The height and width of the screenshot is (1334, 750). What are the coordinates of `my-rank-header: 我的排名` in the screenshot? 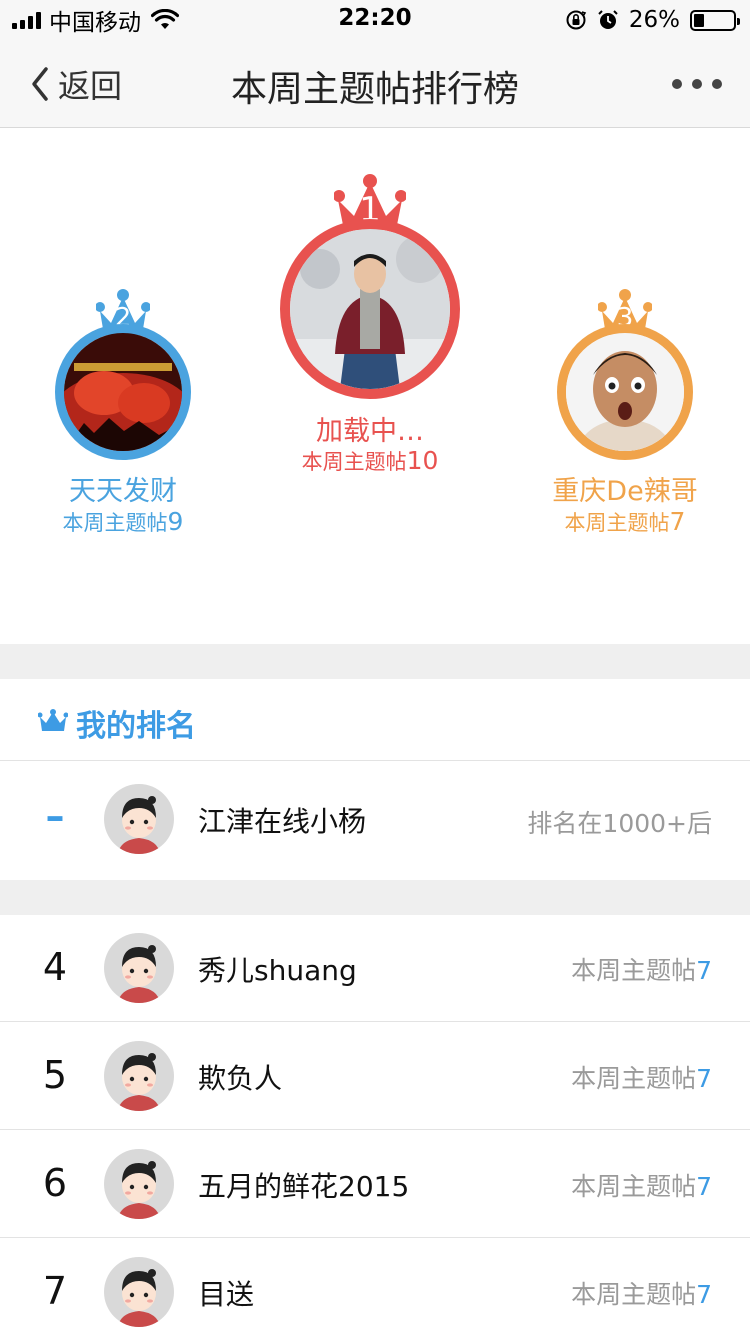 It's located at (375, 720).